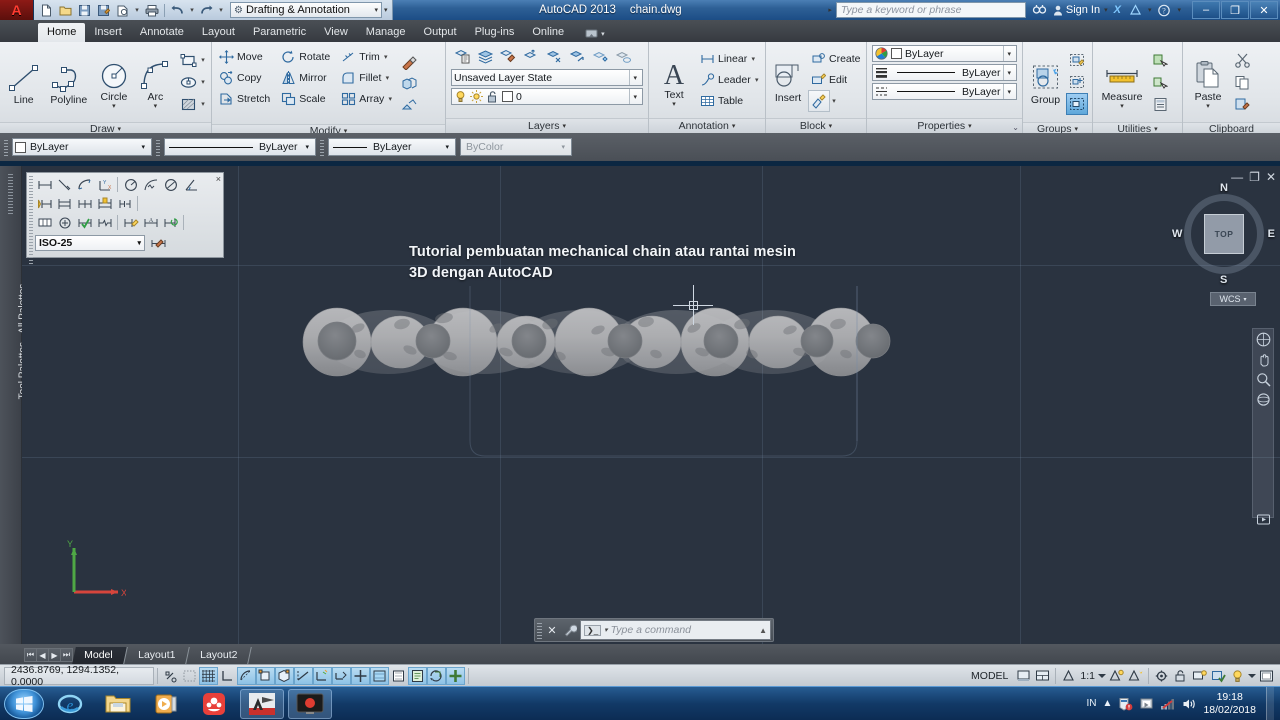  I want to click on ellipse-icon, so click(188, 82).